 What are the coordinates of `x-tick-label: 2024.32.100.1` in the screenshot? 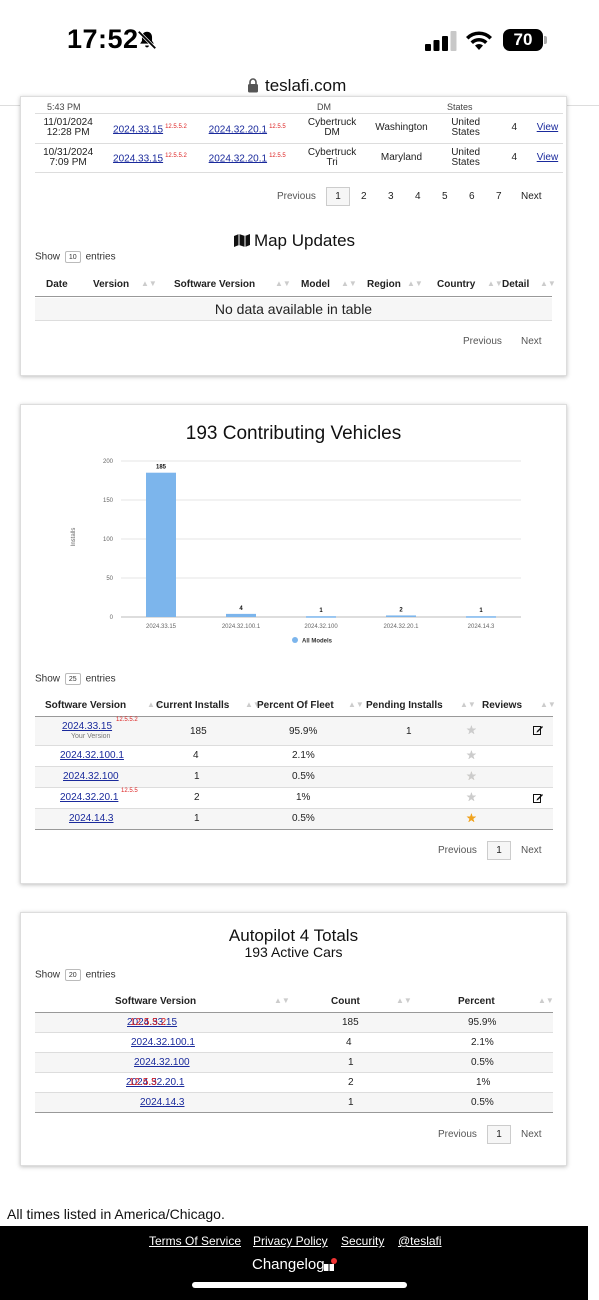 It's located at (241, 627).